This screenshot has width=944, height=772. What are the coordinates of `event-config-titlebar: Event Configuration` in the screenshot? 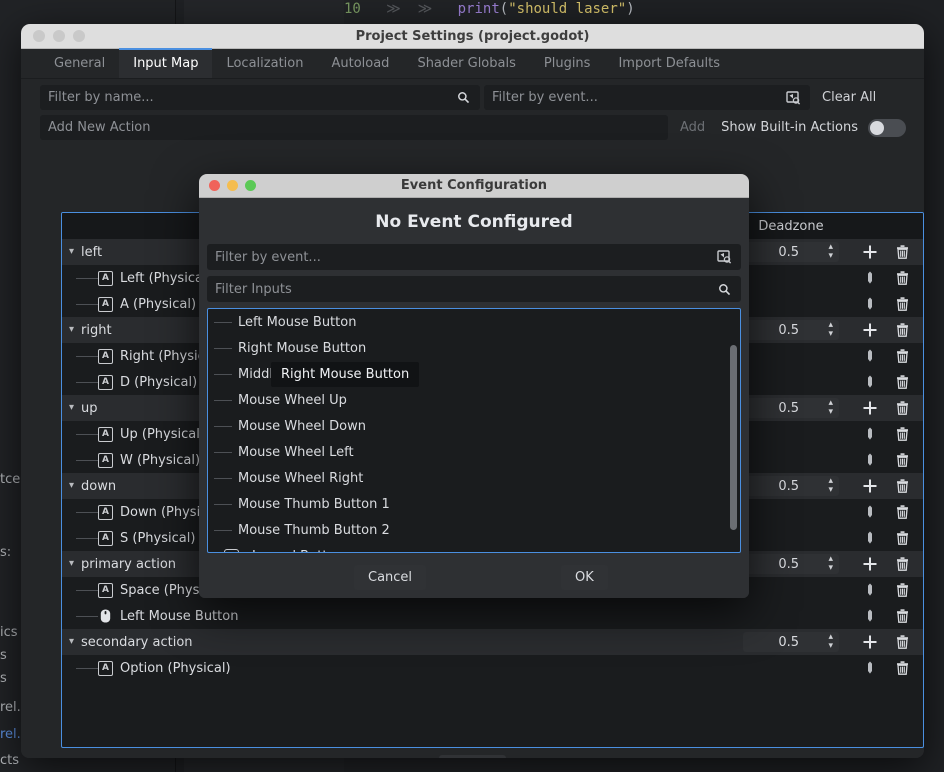 It's located at (474, 186).